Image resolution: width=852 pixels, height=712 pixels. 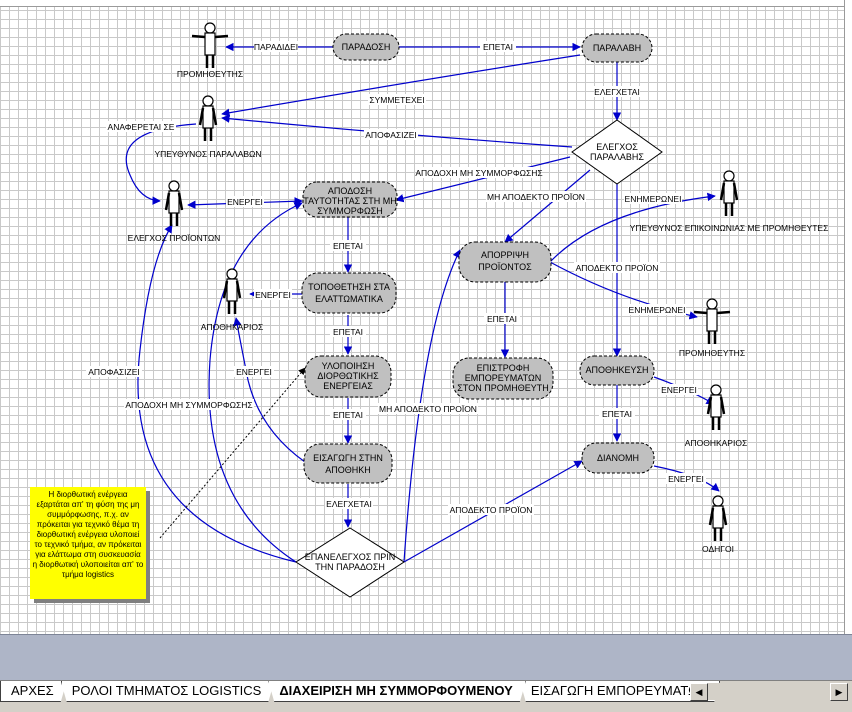 I want to click on actor-elegxos-proionton: ΕΛΕΓΧΟΣ ΠΡΟΪΟΝΤΩΝ, so click(x=174, y=211).